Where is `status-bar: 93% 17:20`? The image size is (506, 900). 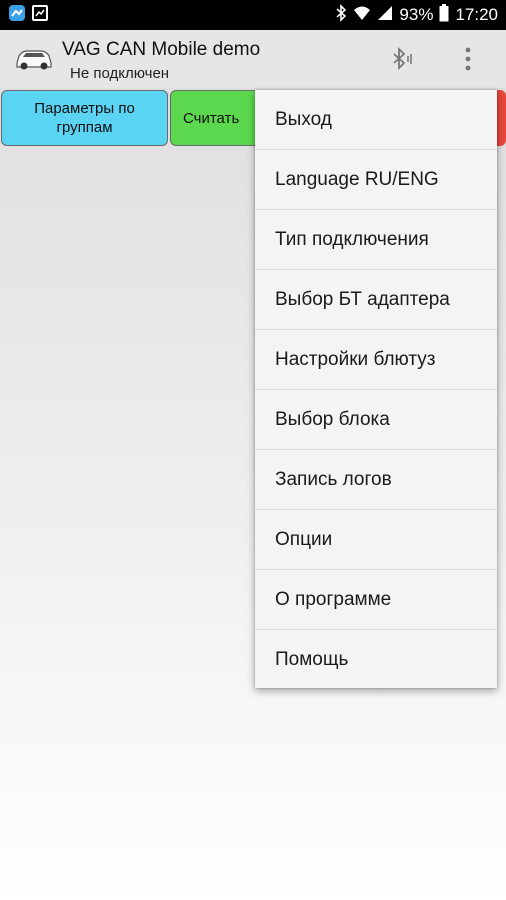
status-bar: 93% 17:20 is located at coordinates (253, 15).